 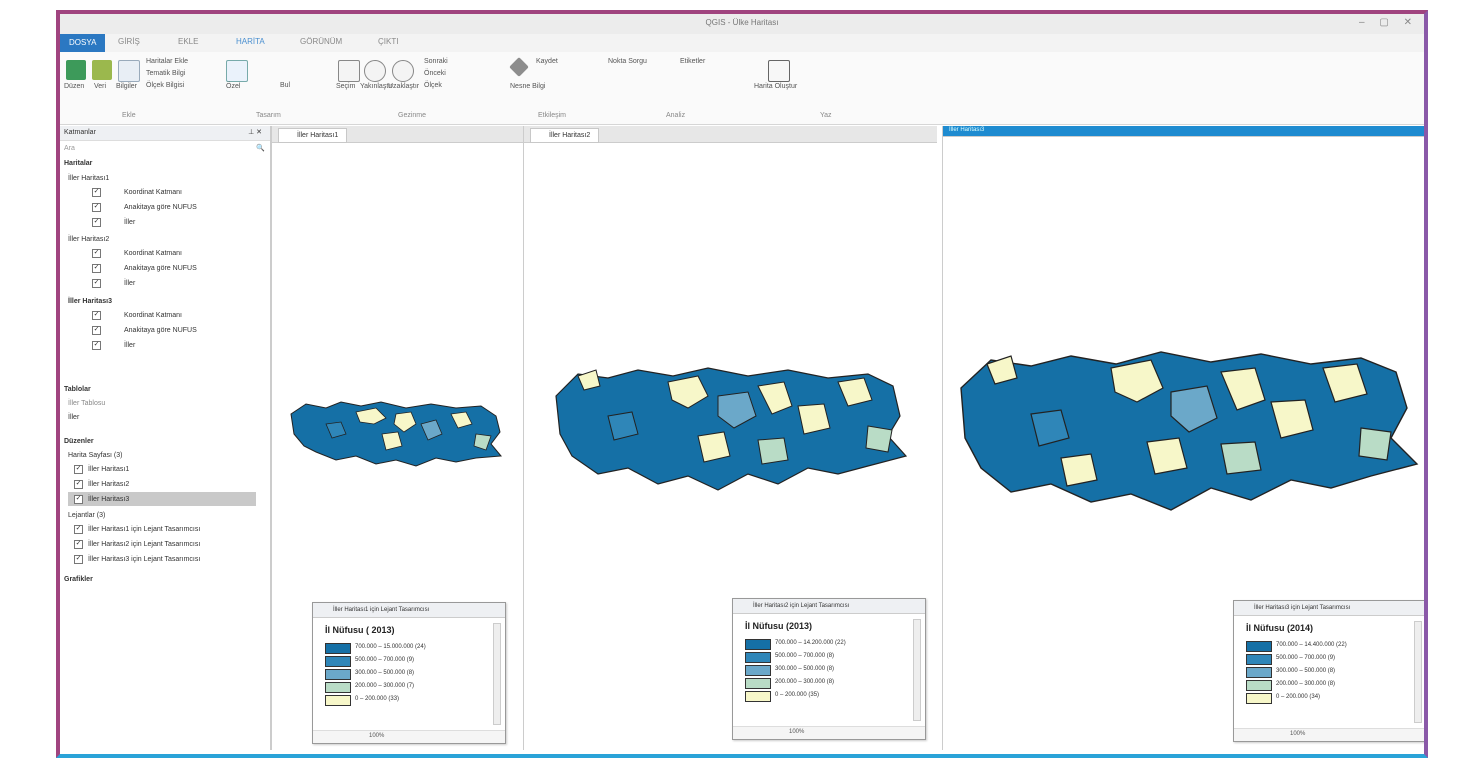 What do you see at coordinates (779, 71) in the screenshot?
I see `save-map-icon` at bounding box center [779, 71].